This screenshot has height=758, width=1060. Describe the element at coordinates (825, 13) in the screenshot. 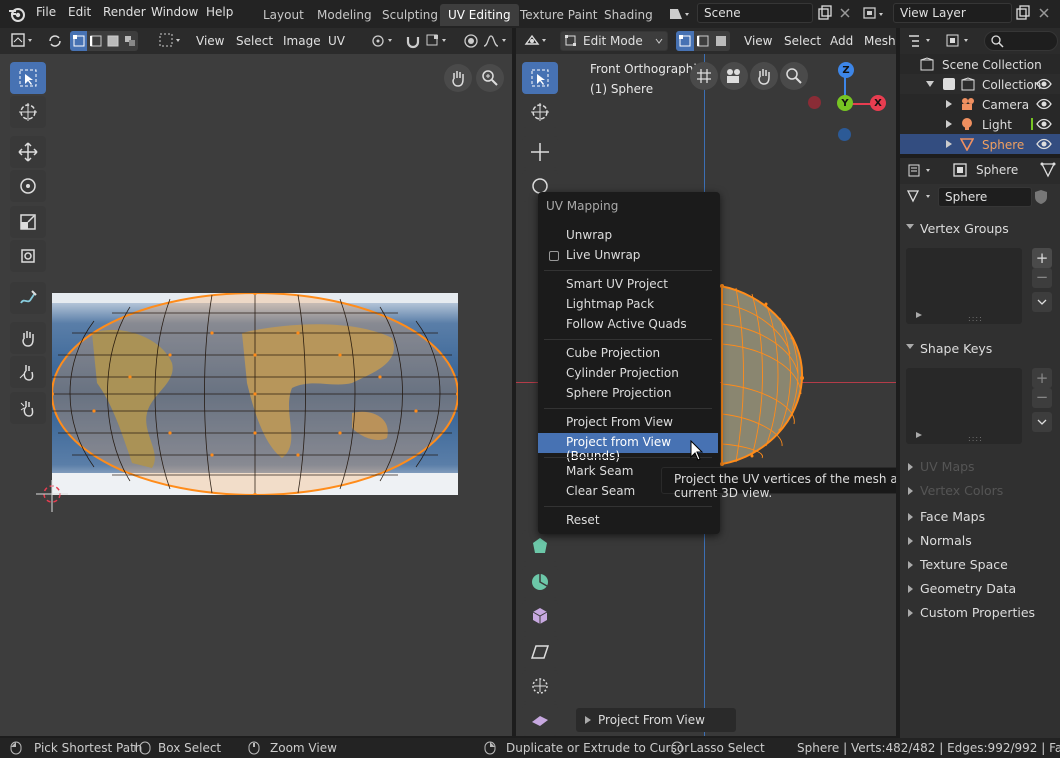

I see `copy-scene-icon` at that location.